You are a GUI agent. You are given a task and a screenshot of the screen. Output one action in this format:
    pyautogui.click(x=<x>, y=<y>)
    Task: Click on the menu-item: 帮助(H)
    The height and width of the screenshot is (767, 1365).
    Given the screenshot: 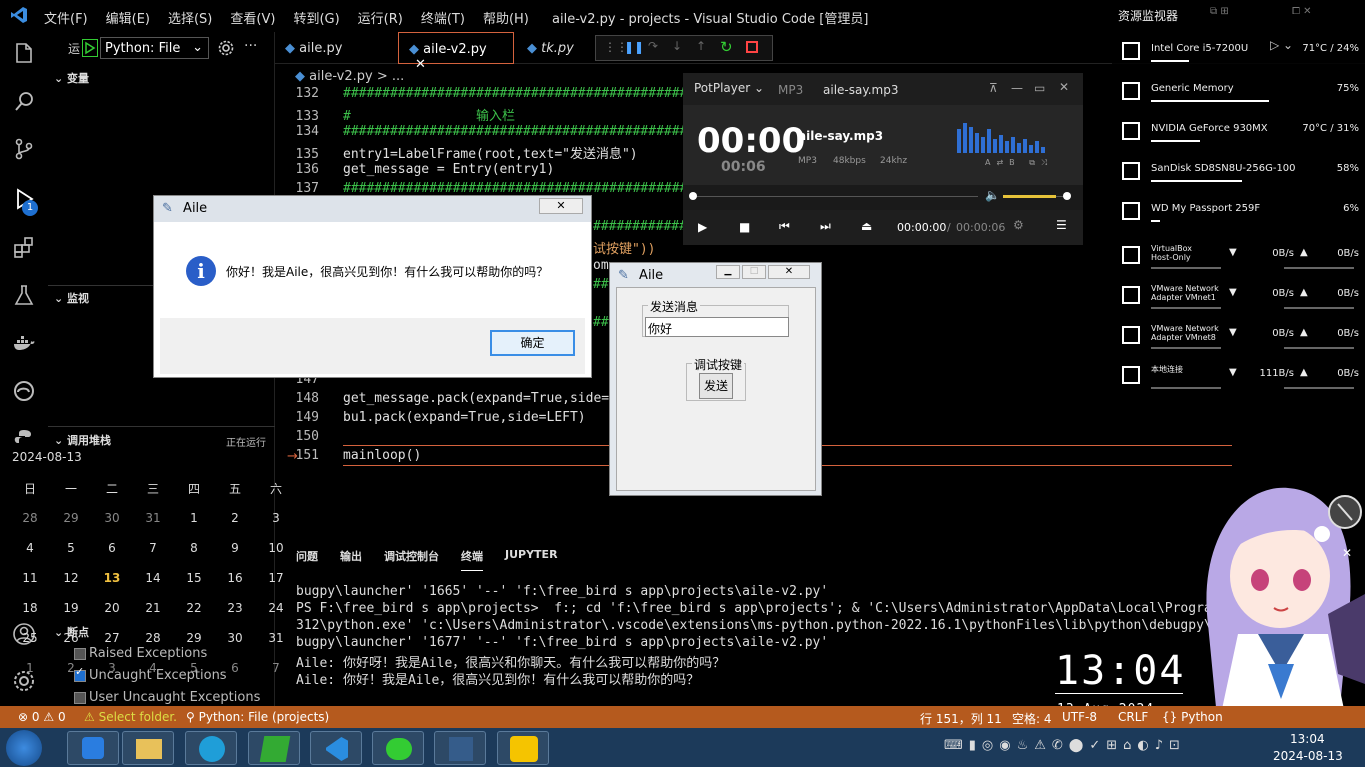 What is the action you would take?
    pyautogui.click(x=506, y=17)
    